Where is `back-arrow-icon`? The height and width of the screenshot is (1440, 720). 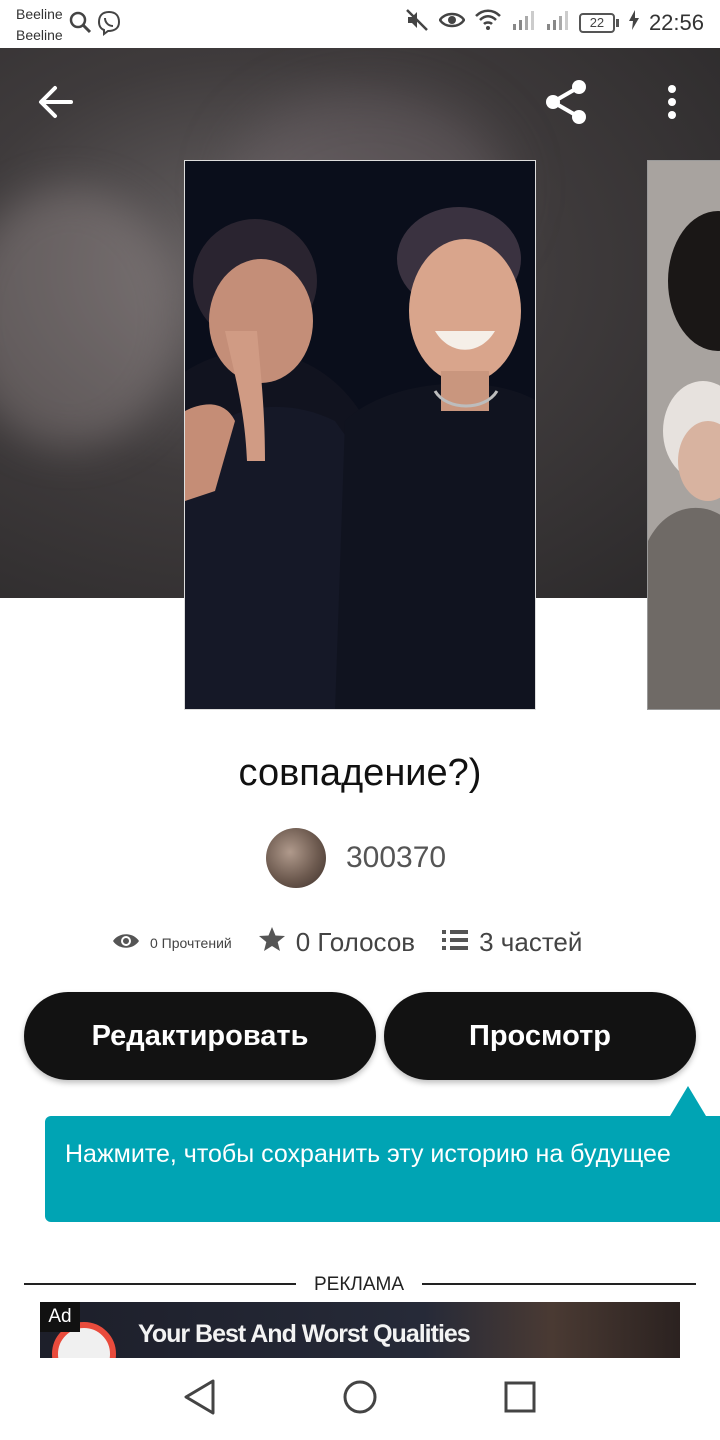 back-arrow-icon is located at coordinates (56, 104).